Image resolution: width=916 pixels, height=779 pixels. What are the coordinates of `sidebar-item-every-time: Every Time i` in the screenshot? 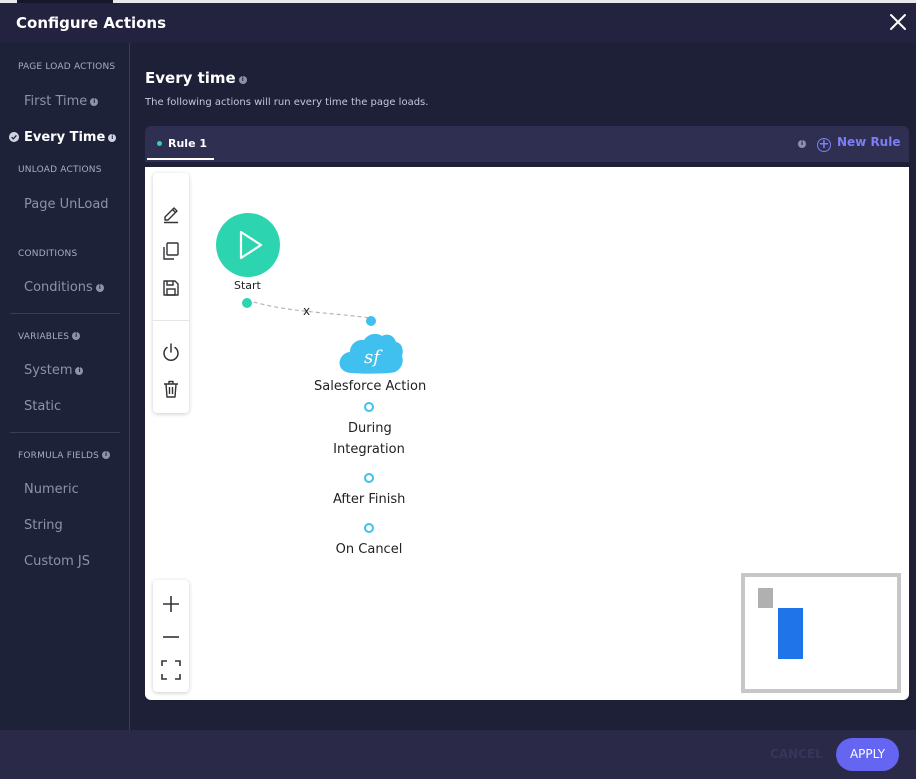 It's located at (70, 137).